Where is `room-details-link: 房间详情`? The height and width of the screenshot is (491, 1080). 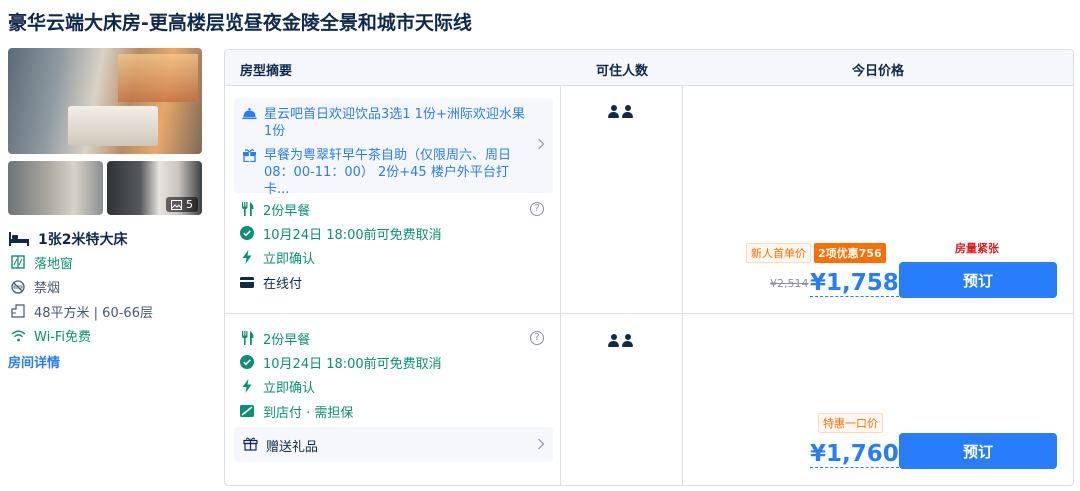 room-details-link: 房间详情 is located at coordinates (34, 361).